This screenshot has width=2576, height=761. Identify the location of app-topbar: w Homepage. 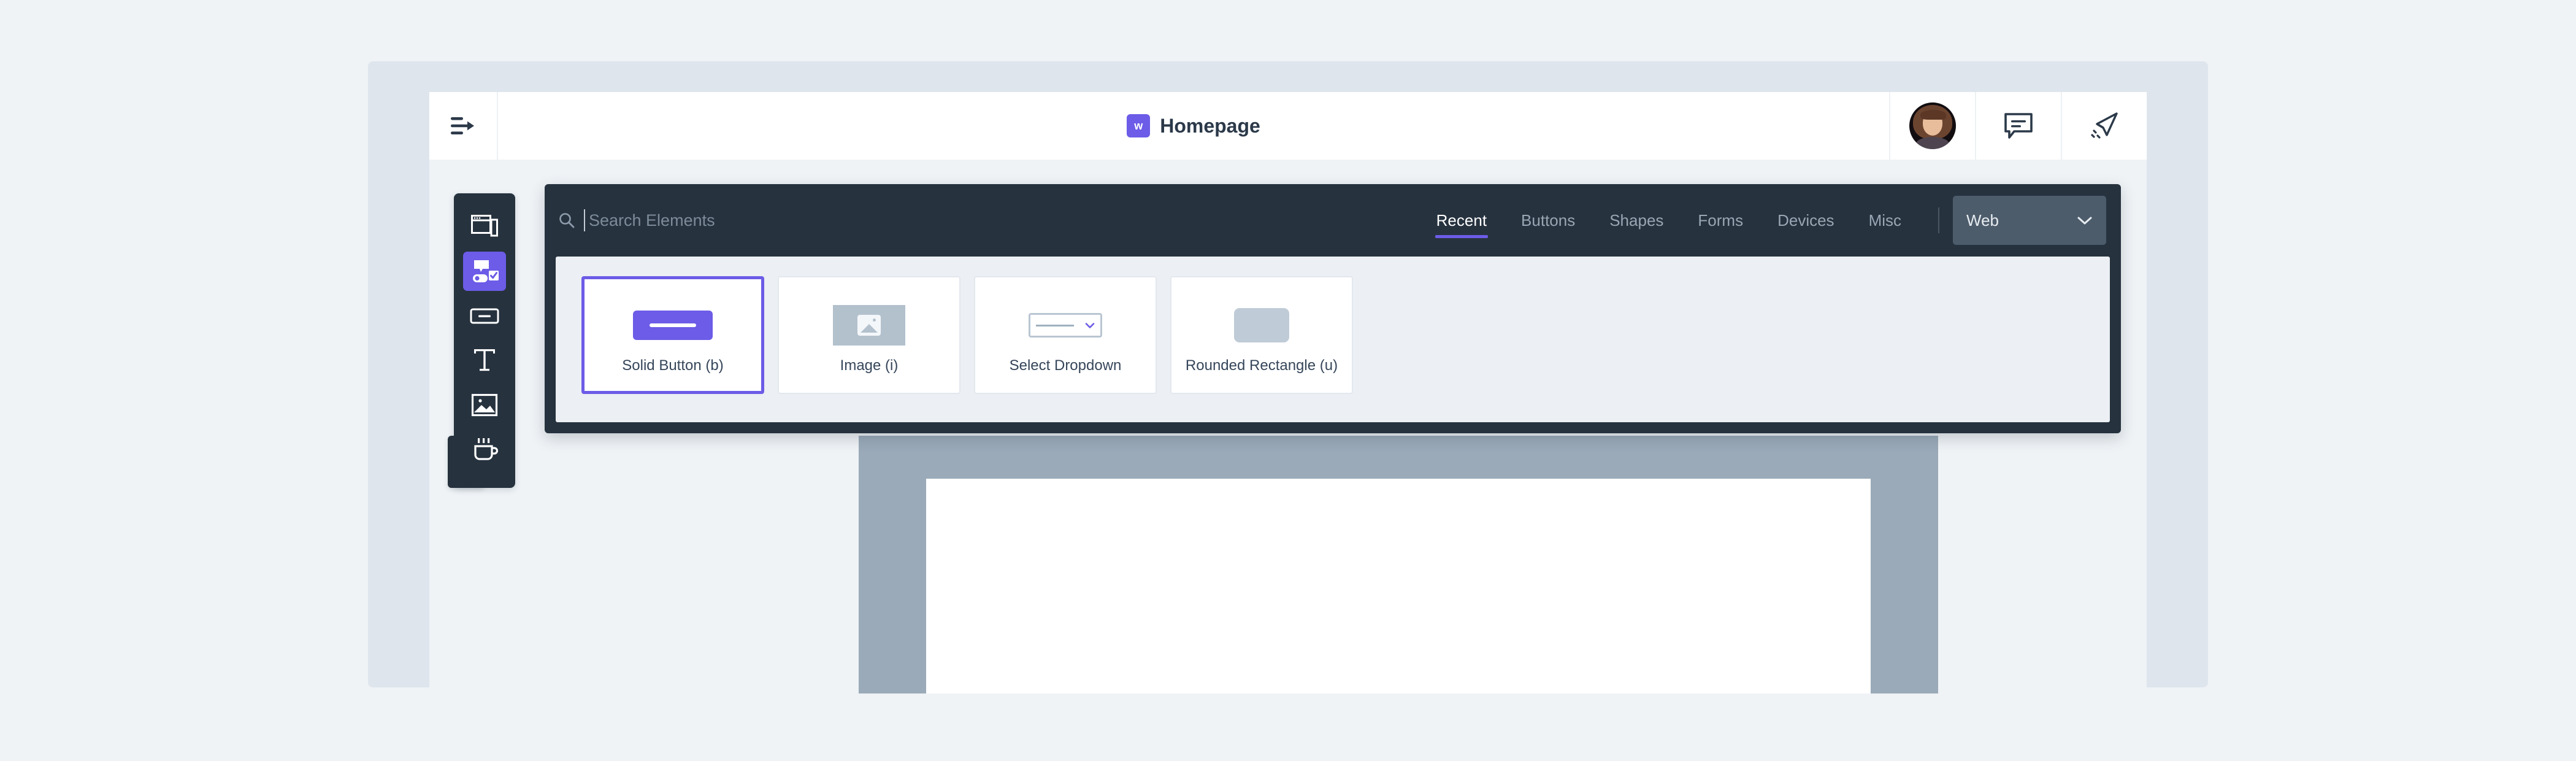
(1288, 126).